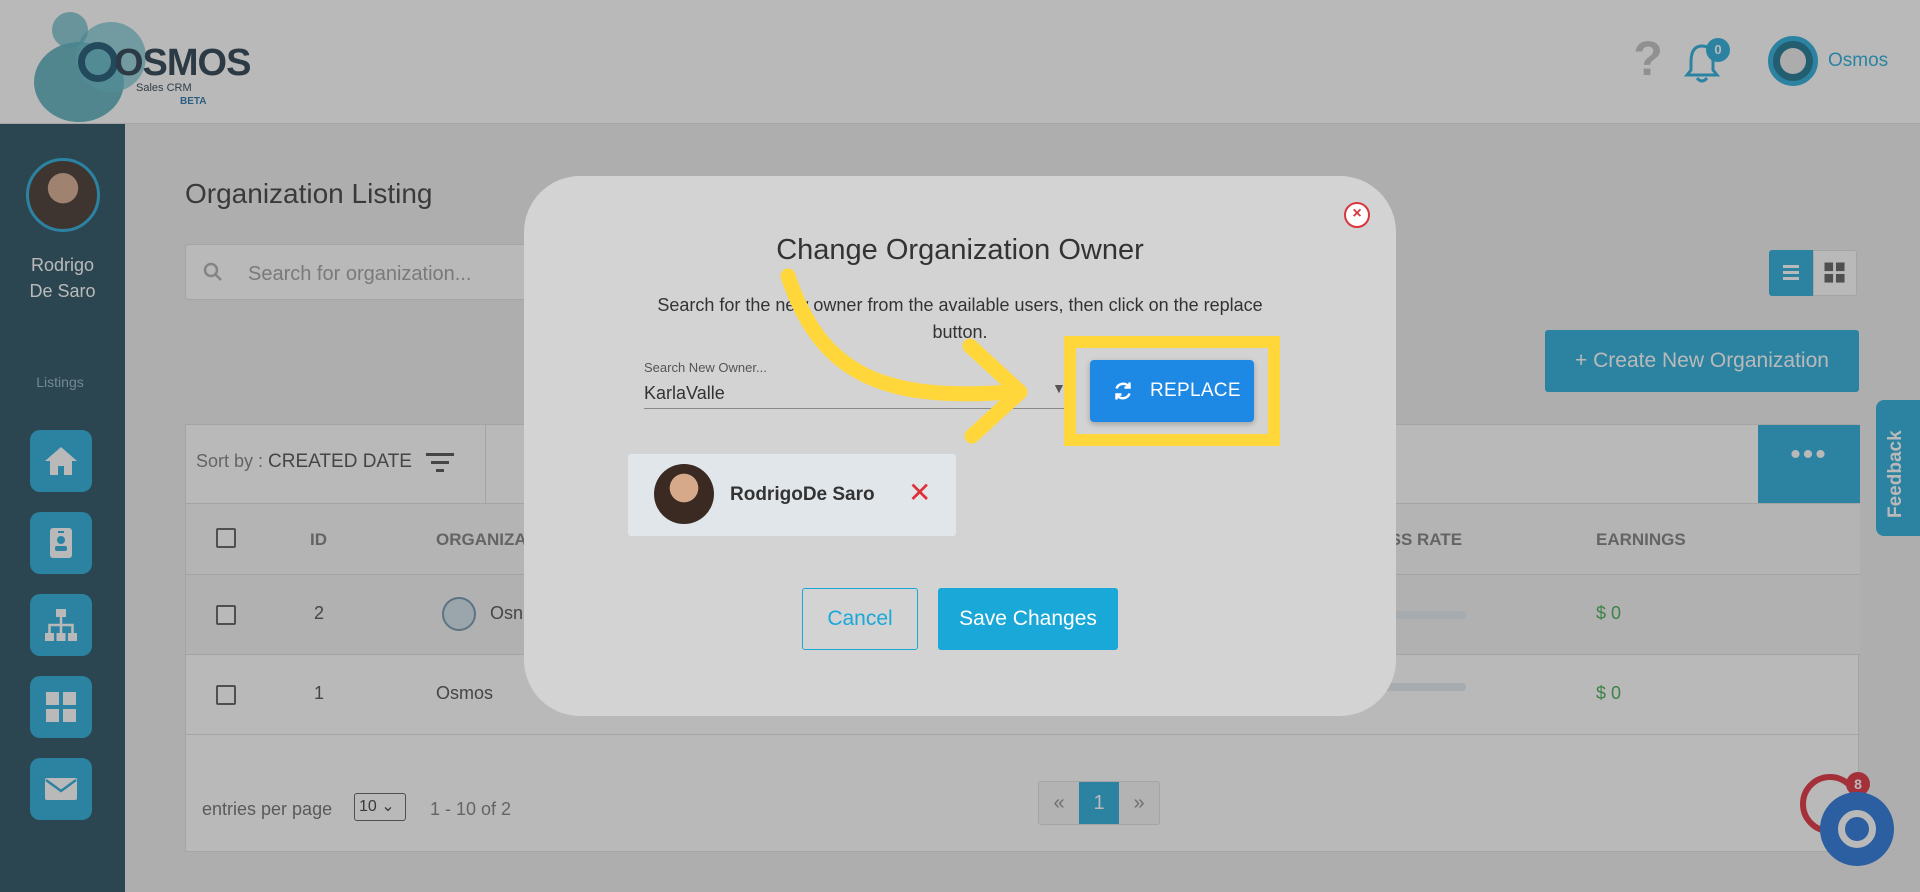  Describe the element at coordinates (684, 494) in the screenshot. I see `owner-avatar` at that location.